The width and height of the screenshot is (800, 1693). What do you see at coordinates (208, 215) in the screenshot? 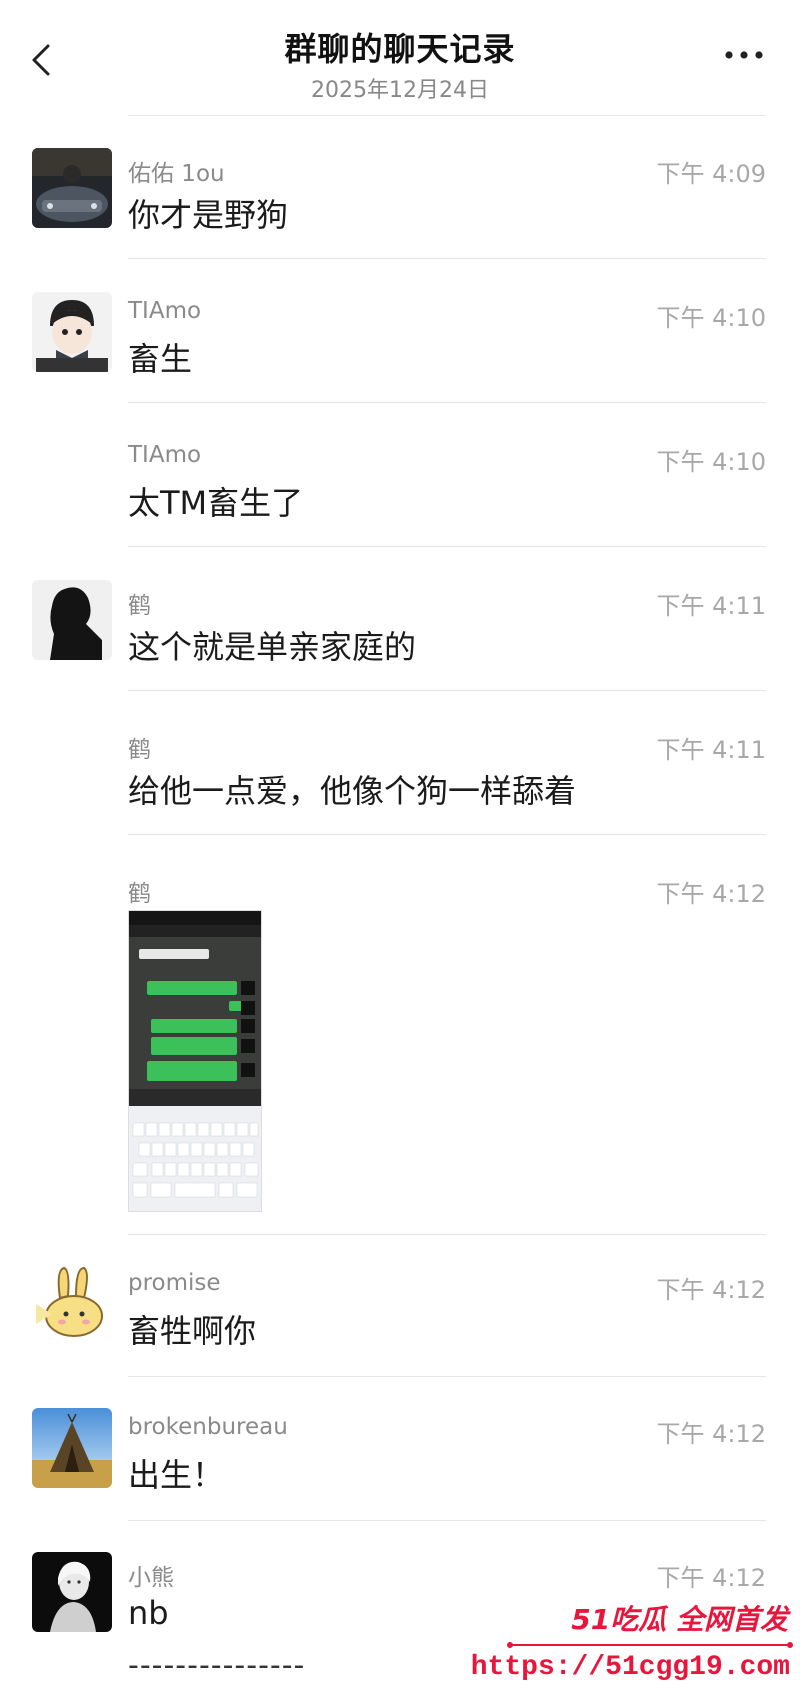
I see `message-text: 你才是野狗` at bounding box center [208, 215].